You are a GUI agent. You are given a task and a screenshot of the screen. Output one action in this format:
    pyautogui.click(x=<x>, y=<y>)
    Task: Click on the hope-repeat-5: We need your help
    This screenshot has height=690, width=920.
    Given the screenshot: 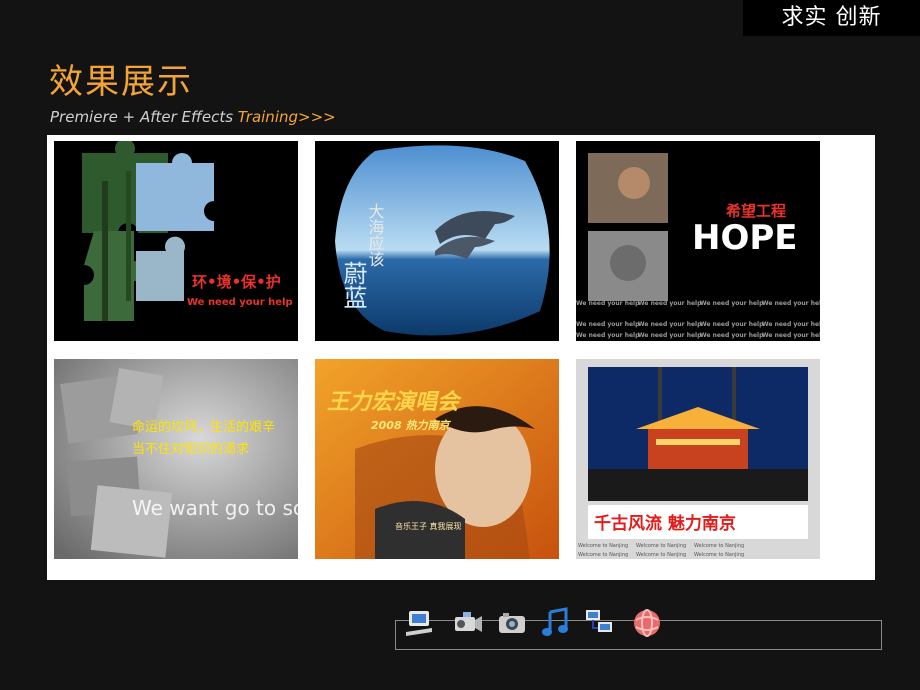 What is the action you would take?
    pyautogui.click(x=608, y=324)
    